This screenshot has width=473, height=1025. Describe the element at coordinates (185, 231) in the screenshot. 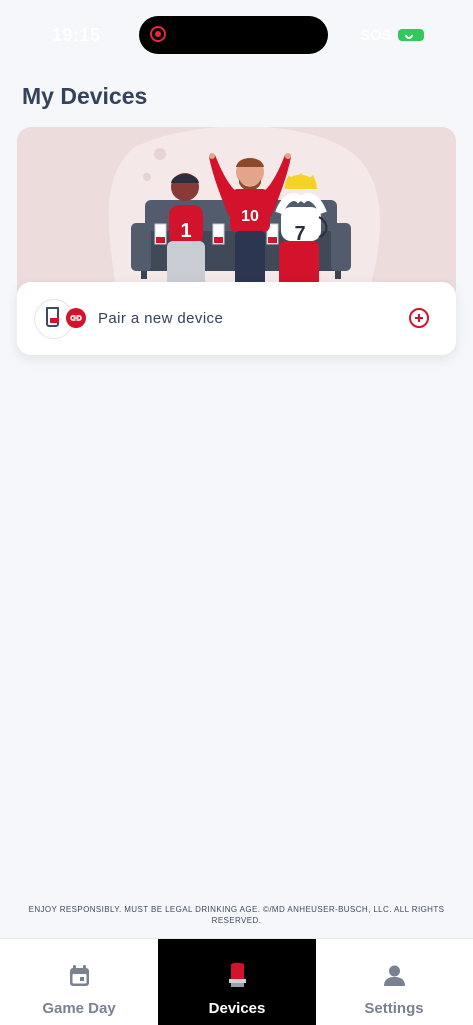

I see `jersey-number-1: 1` at that location.